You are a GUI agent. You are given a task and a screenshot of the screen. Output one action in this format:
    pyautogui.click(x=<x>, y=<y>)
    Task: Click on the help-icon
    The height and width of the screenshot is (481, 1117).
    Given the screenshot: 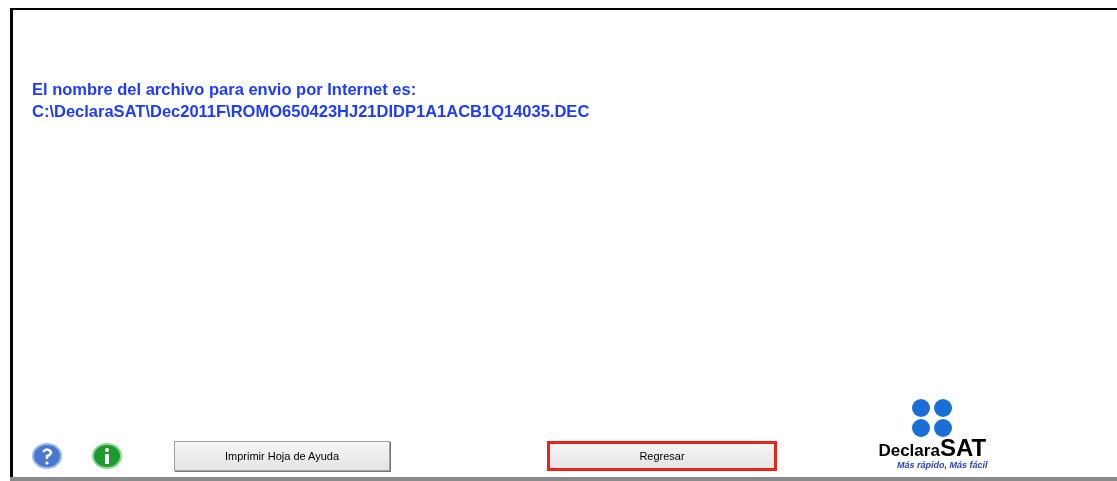 What is the action you would take?
    pyautogui.click(x=47, y=456)
    